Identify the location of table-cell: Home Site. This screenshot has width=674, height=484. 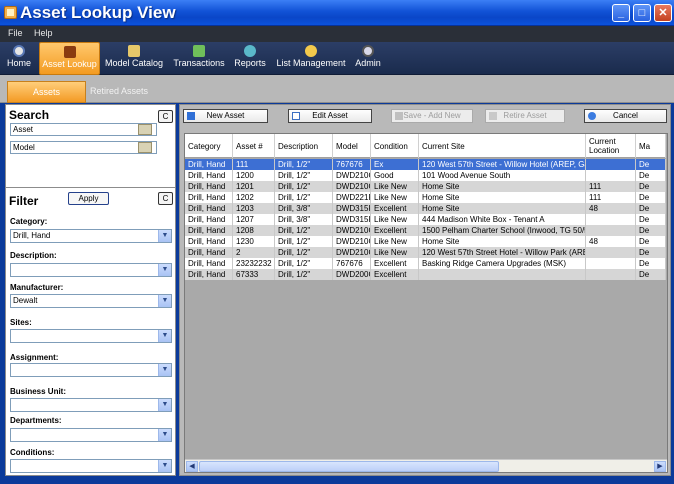
(502, 241).